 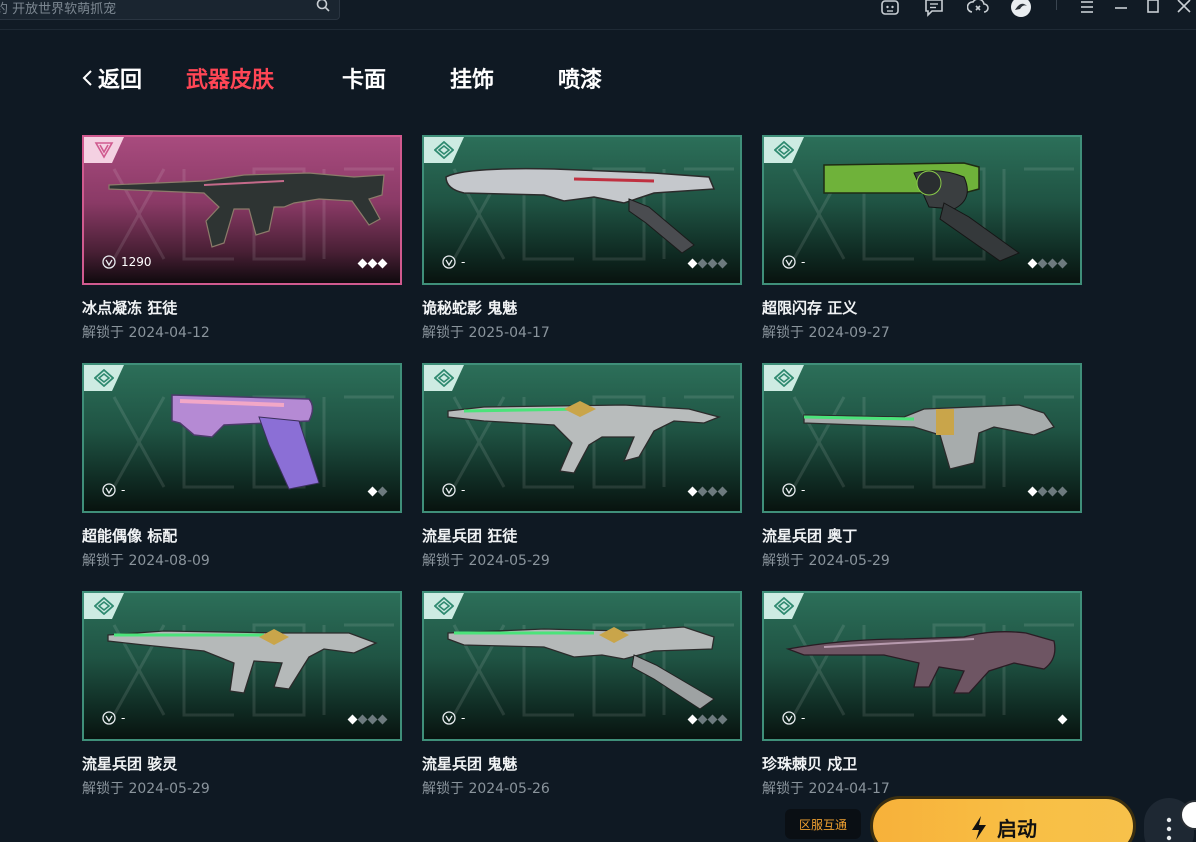 I want to click on skin-card: - 超能偶像 标配解锁于 2024-08-09, so click(x=242, y=466).